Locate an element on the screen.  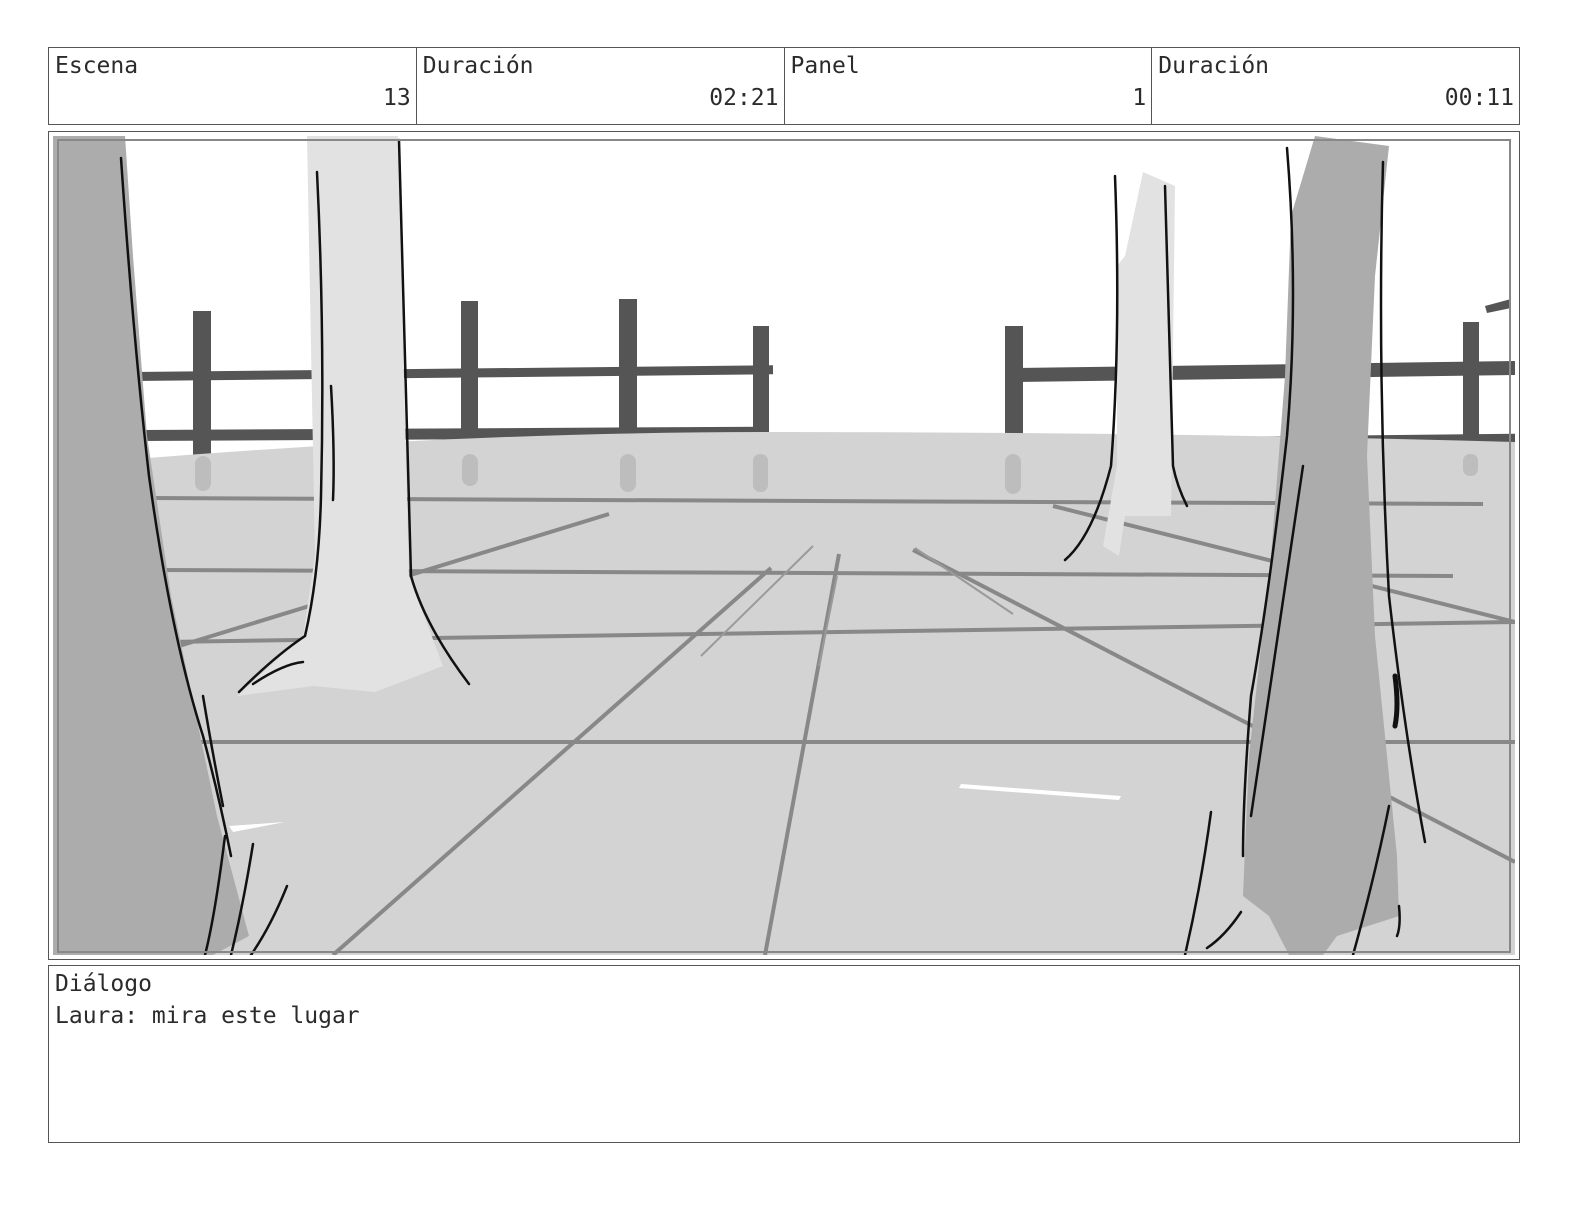
dialog-box: Diálogo Laura: mira este lugar is located at coordinates (784, 1054).